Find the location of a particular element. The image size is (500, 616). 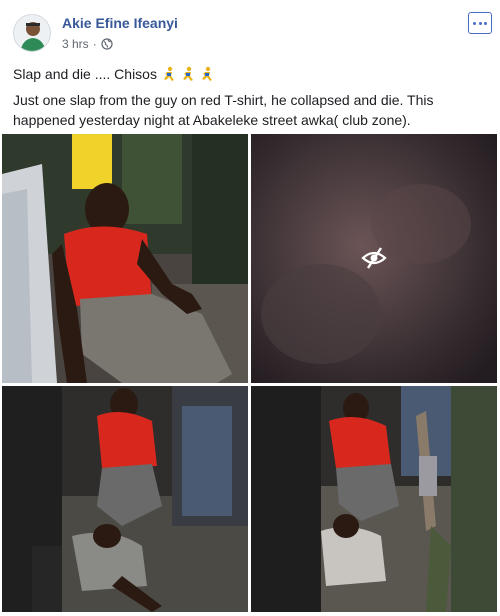

eye-slash-icon is located at coordinates (374, 258).